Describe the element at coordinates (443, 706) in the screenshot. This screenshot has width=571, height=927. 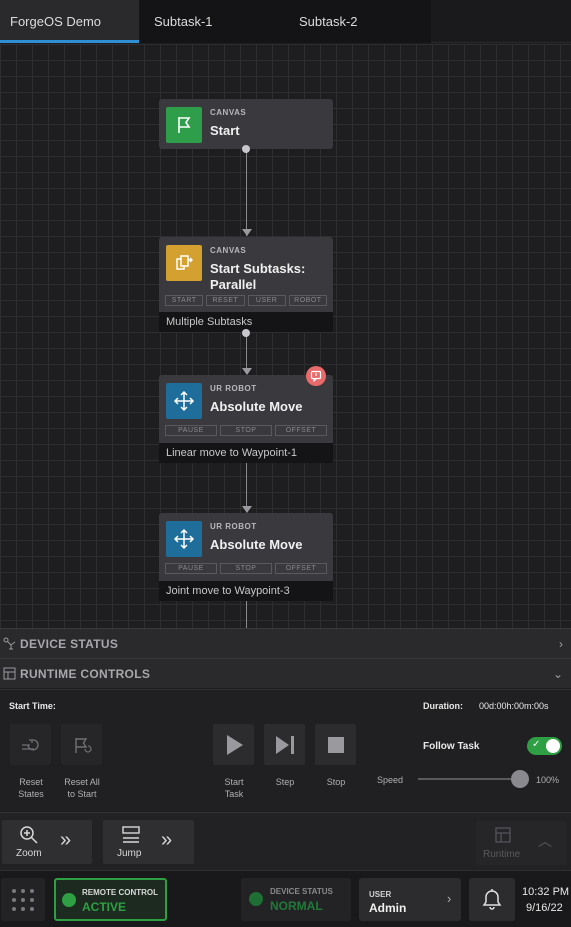
I see `duration-label: Duration:` at that location.